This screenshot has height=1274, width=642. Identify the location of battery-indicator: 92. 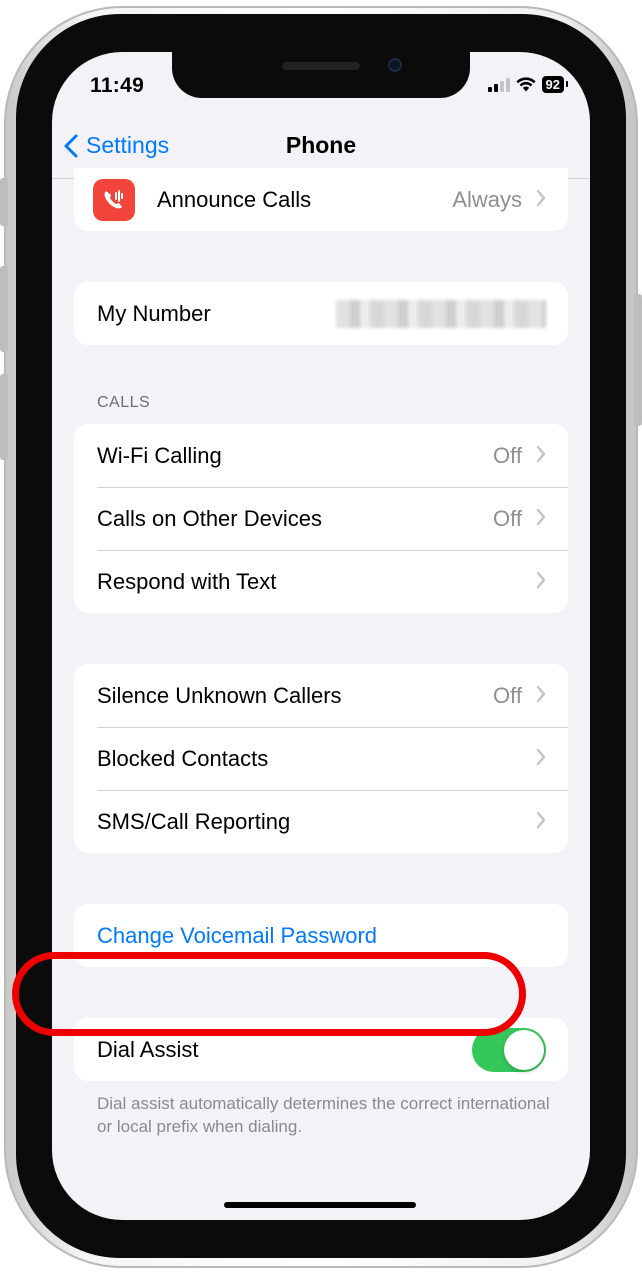
(555, 84).